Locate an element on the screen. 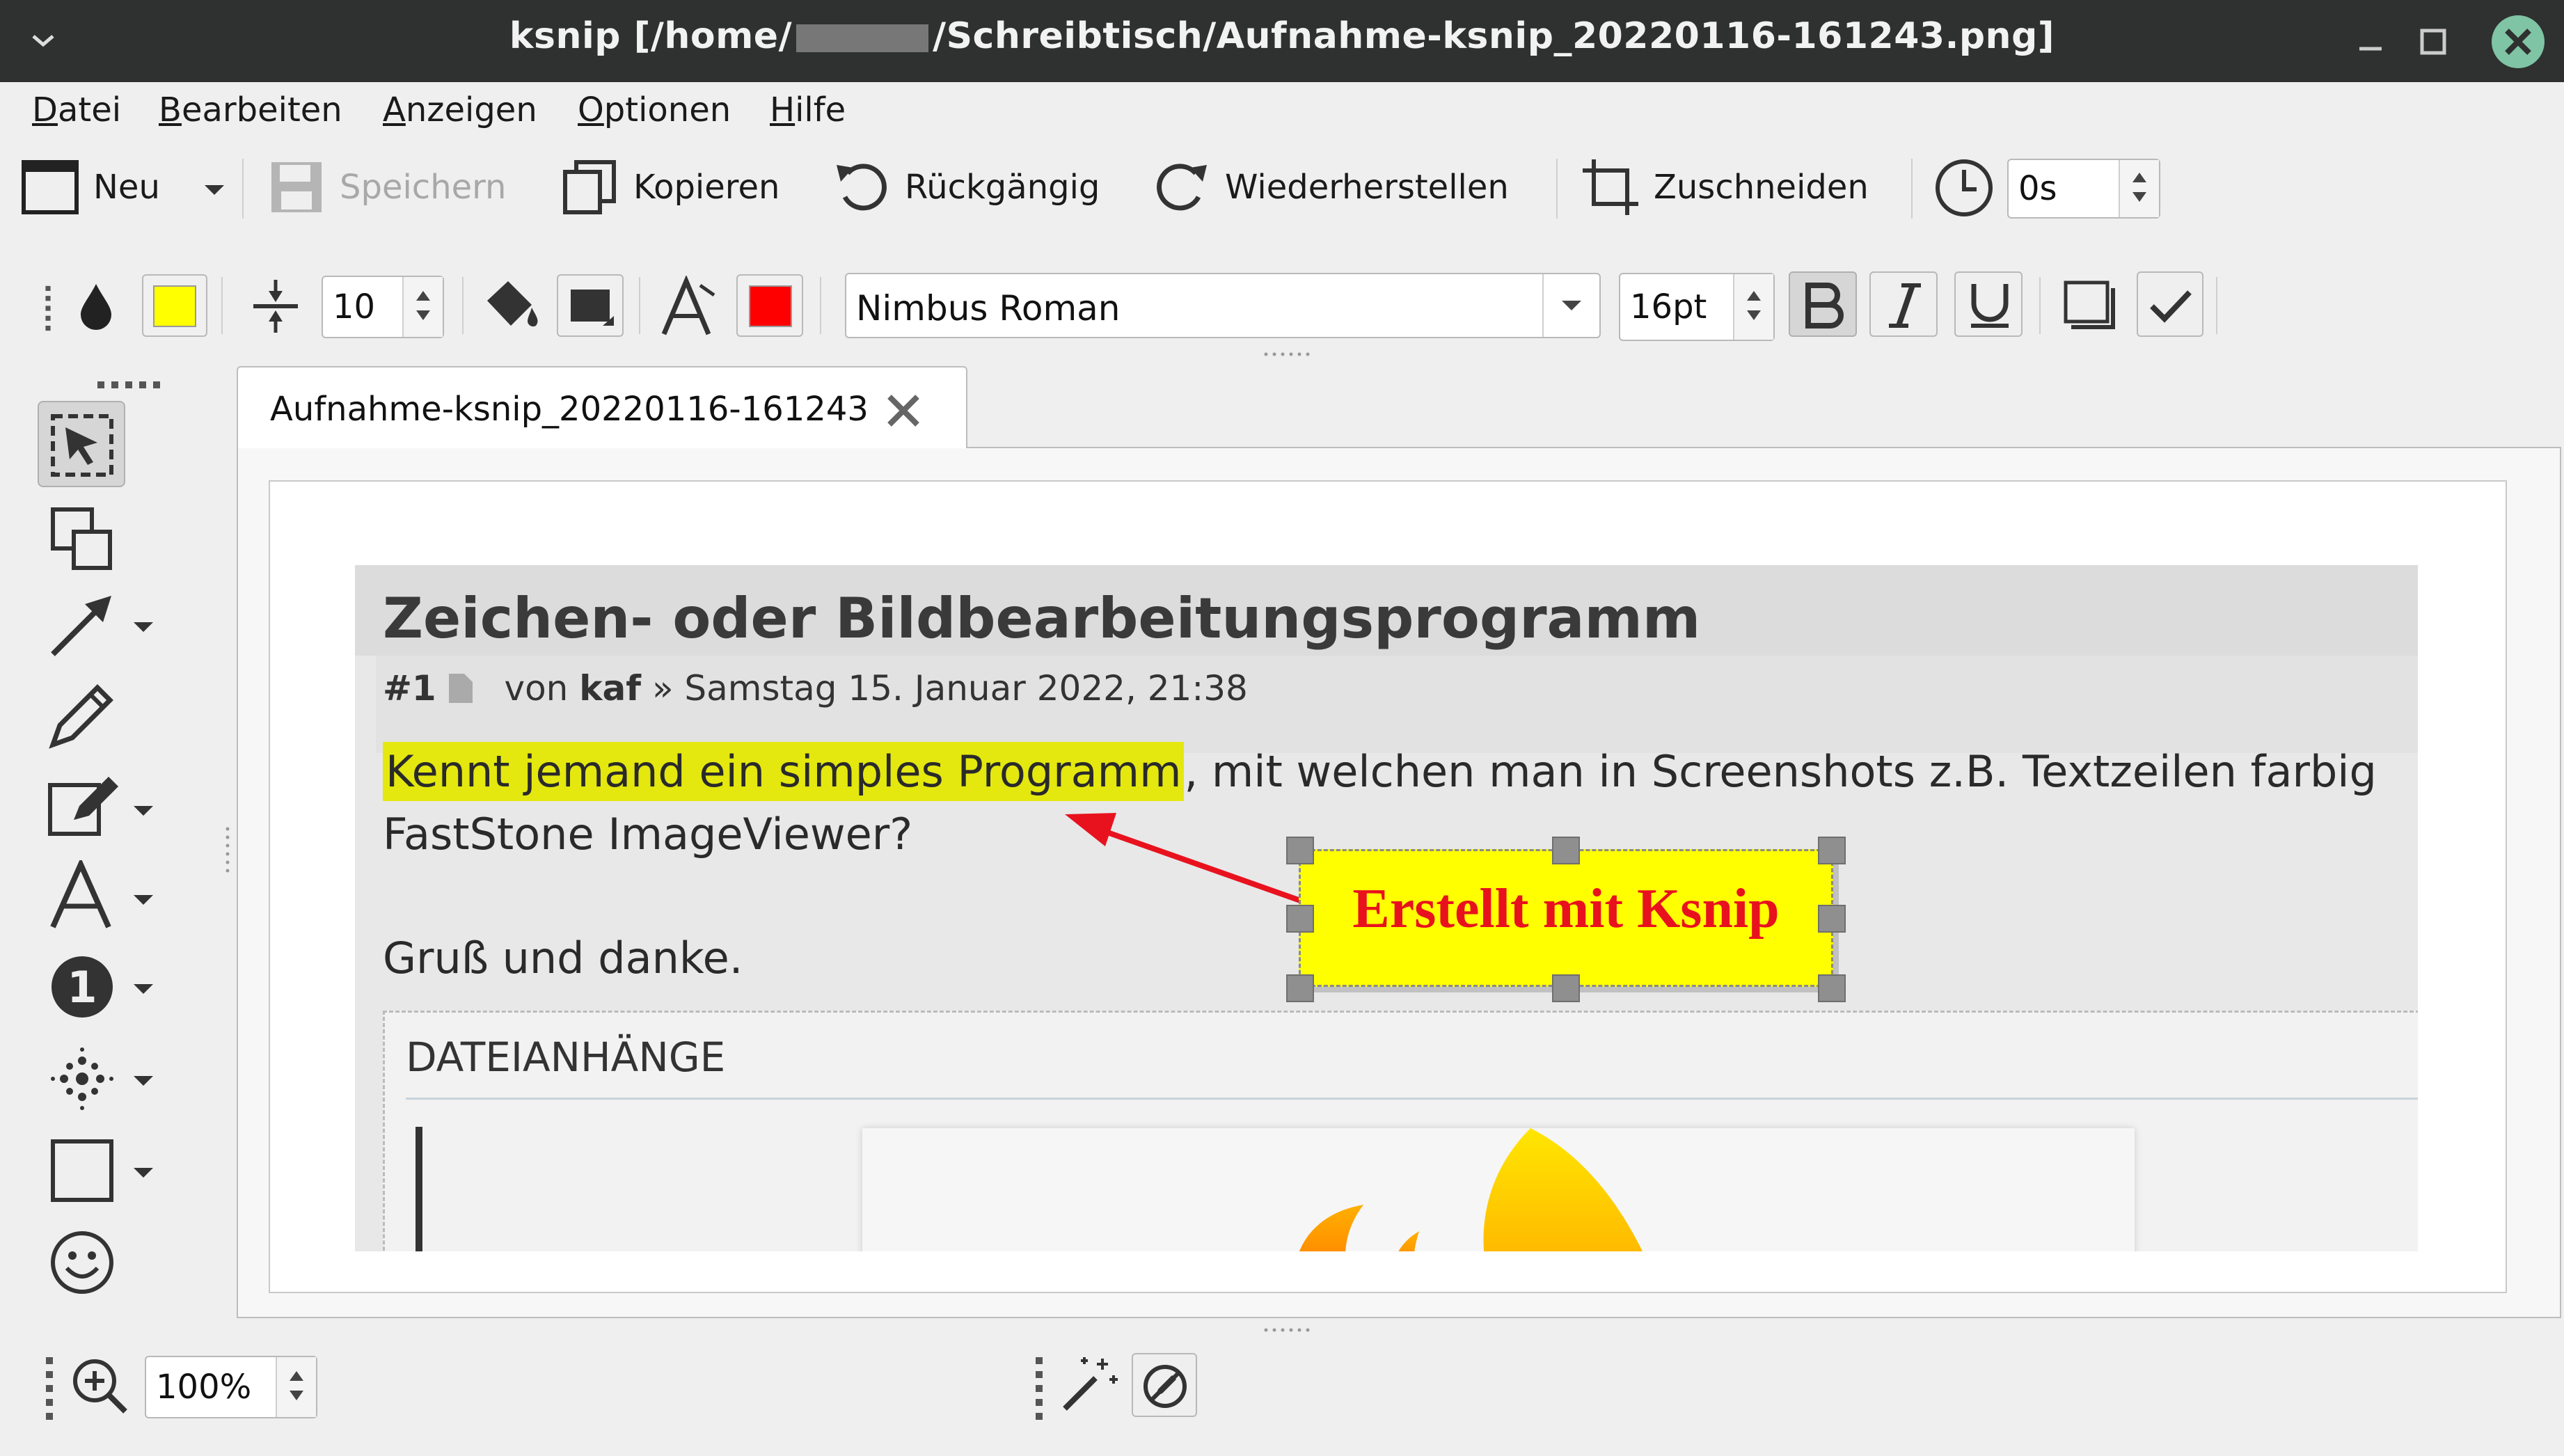 This screenshot has height=1456, width=2564. width-spinbox: 10 is located at coordinates (383, 307).